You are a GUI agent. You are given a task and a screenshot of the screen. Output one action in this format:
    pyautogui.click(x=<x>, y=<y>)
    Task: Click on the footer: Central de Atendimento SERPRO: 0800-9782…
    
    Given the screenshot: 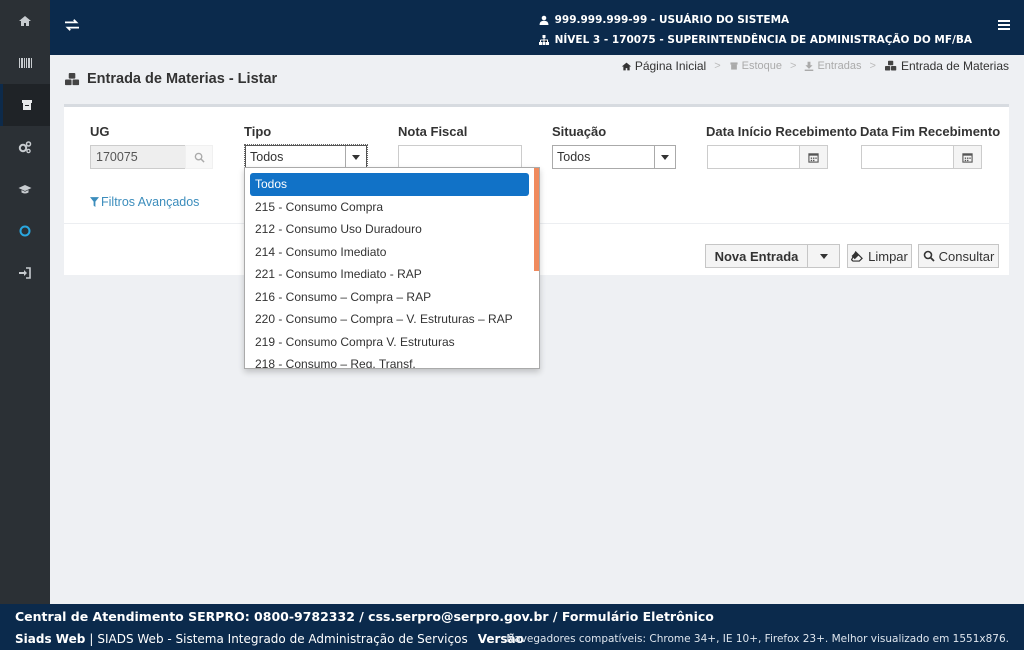 What is the action you would take?
    pyautogui.click(x=512, y=627)
    